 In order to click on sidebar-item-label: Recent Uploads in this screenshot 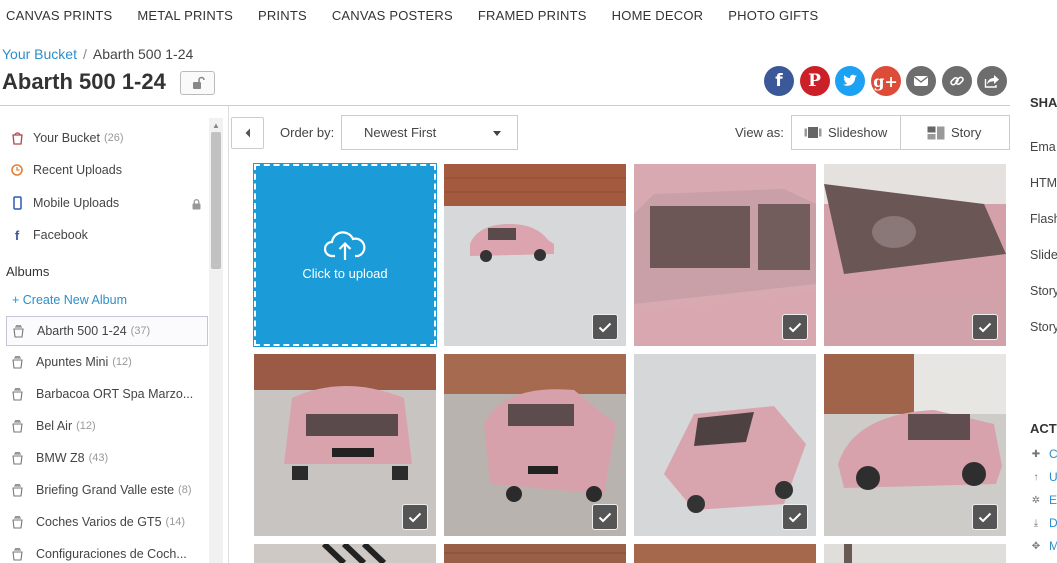, I will do `click(77, 170)`.